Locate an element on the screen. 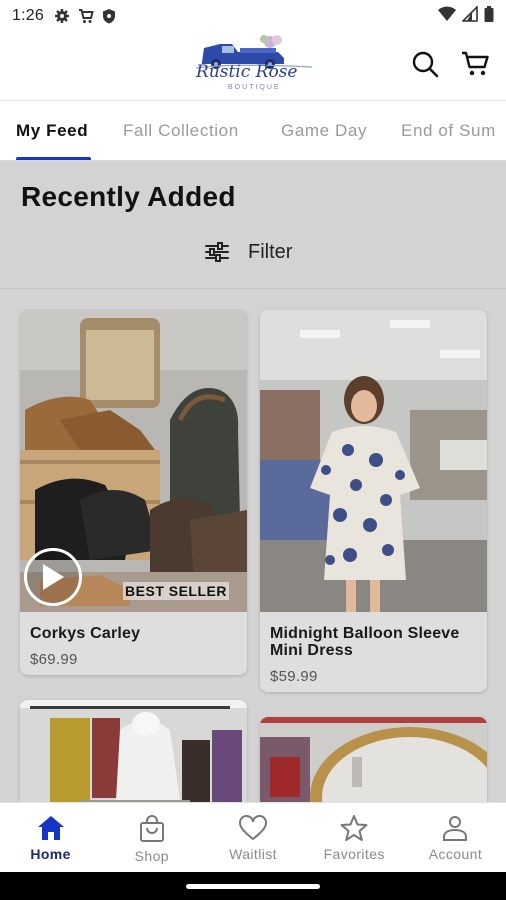 This screenshot has width=506, height=900. filter-sliders-icon is located at coordinates (217, 252).